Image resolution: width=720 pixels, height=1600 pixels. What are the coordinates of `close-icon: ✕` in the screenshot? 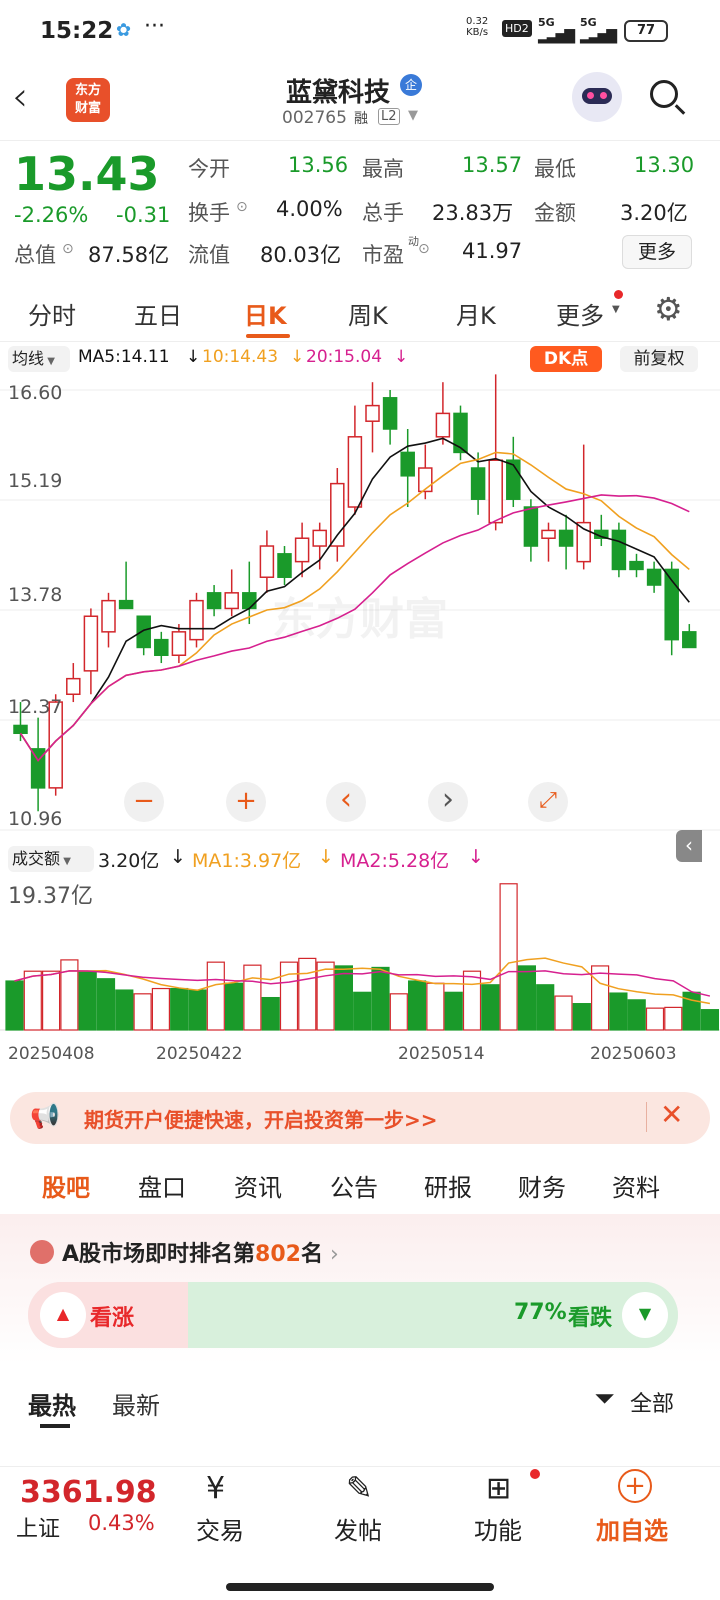 It's located at (671, 1114).